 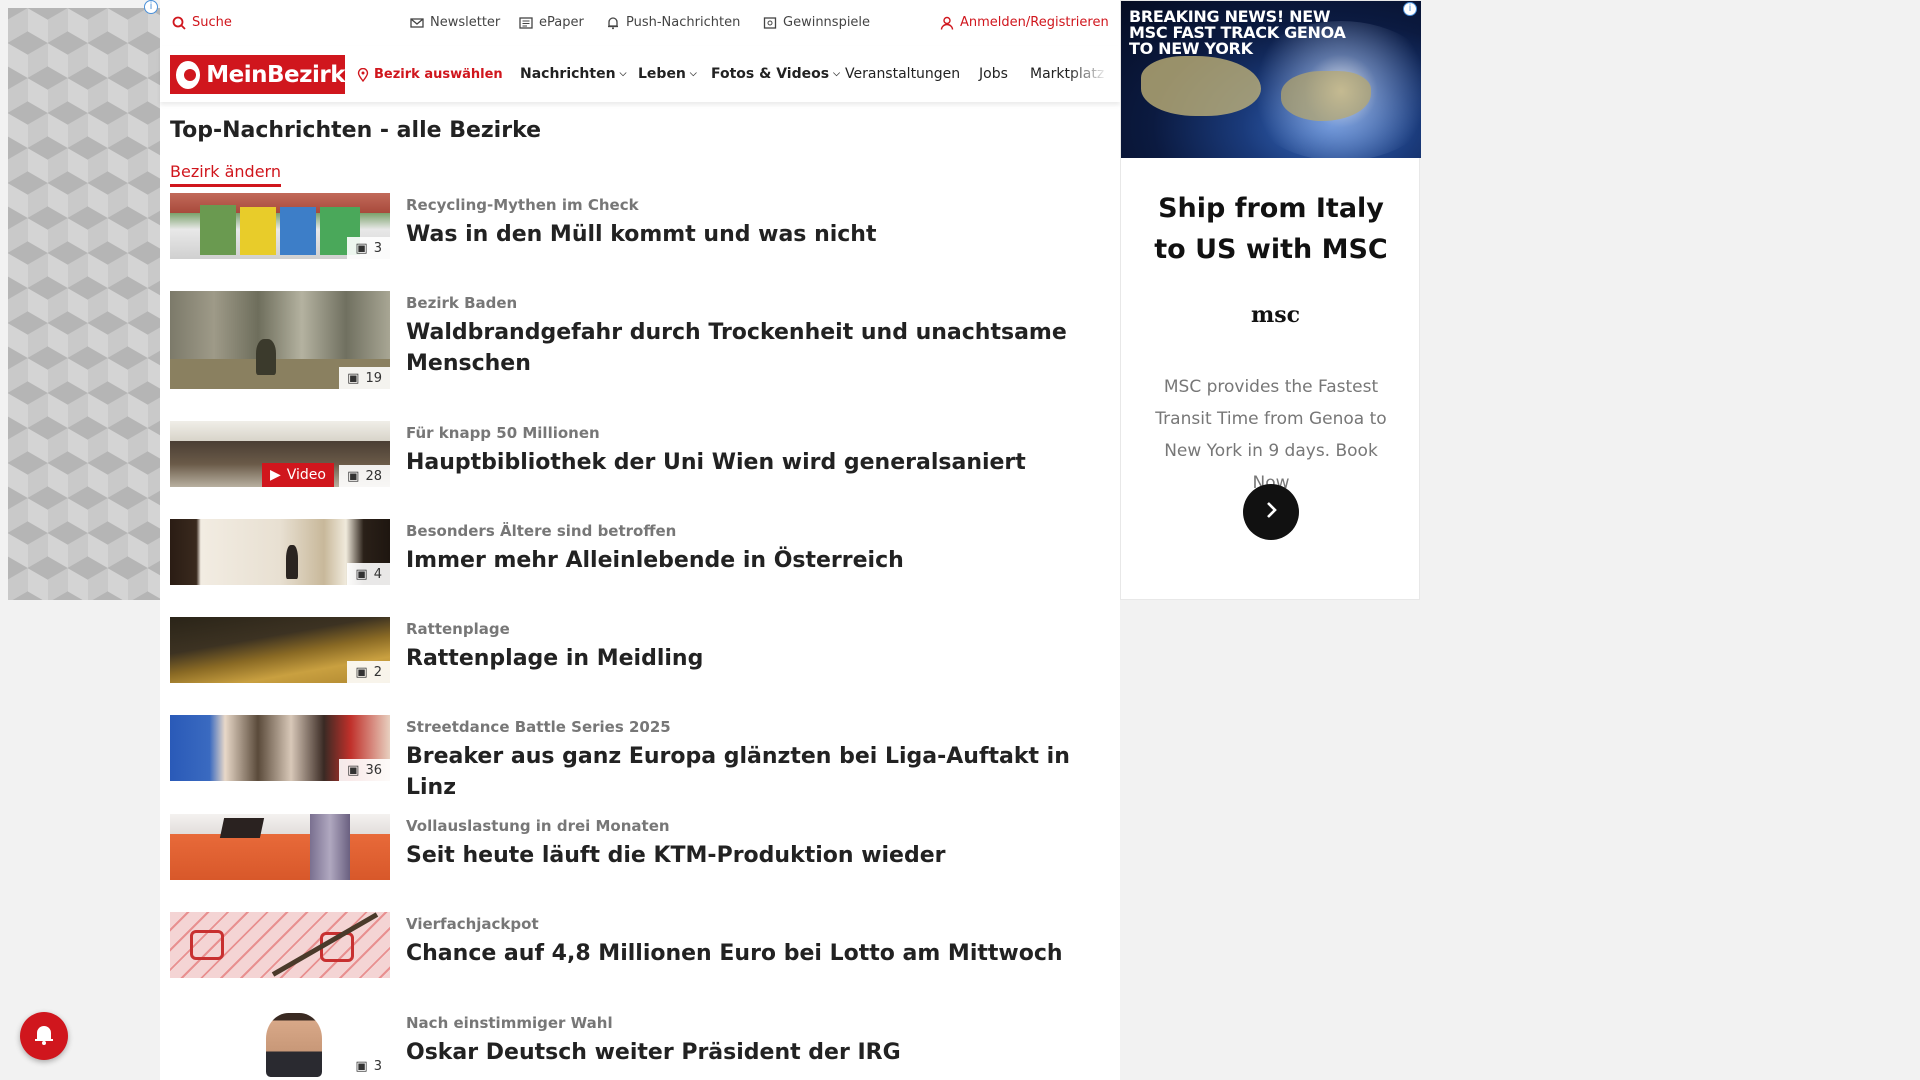 What do you see at coordinates (280, 748) in the screenshot?
I see `article-thumbnail: ▣ 36` at bounding box center [280, 748].